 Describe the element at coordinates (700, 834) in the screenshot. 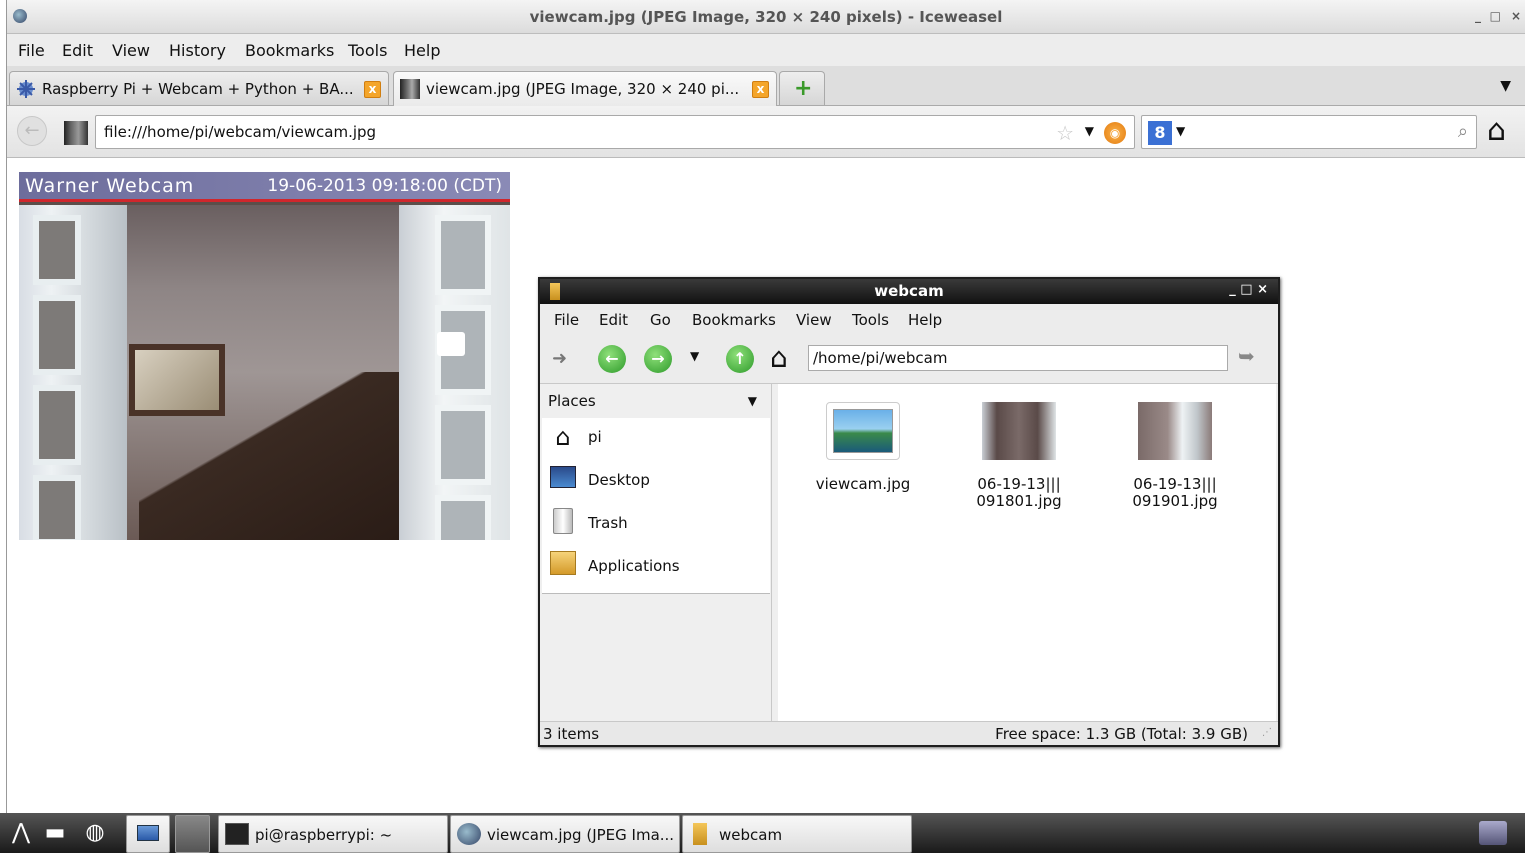

I see `folder-taskbar-icon` at that location.